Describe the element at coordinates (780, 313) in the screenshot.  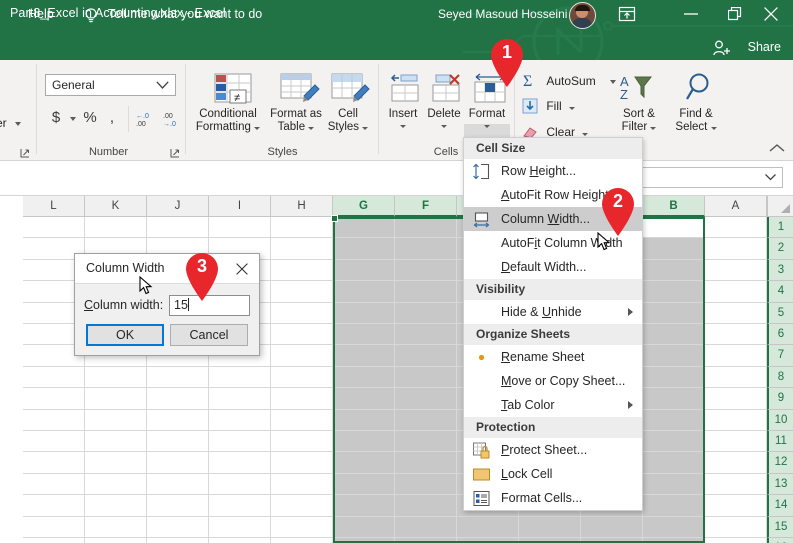
I see `row-header-5: 5` at that location.